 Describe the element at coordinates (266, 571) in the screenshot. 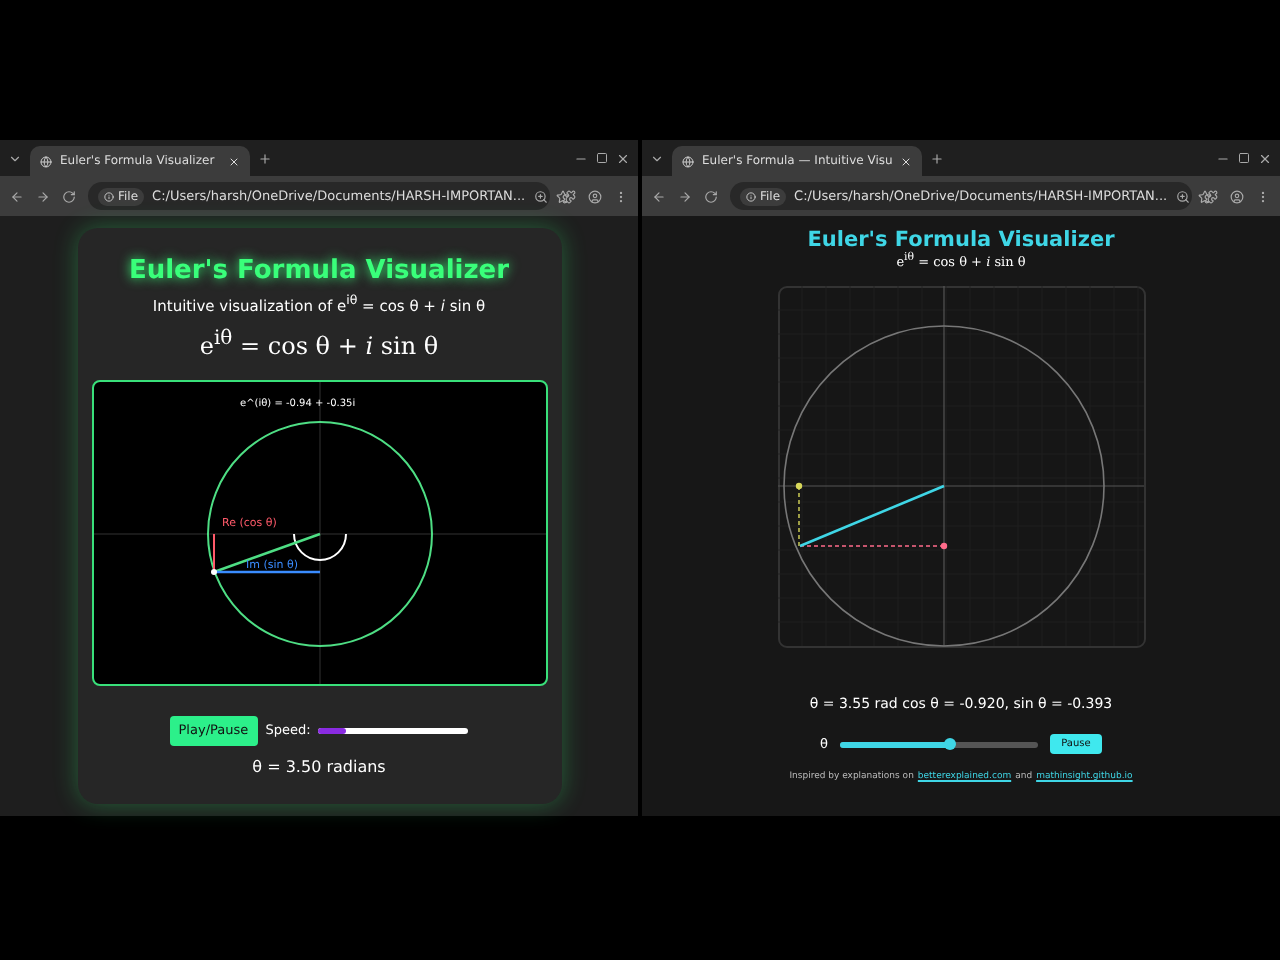

I see `sin-line` at that location.